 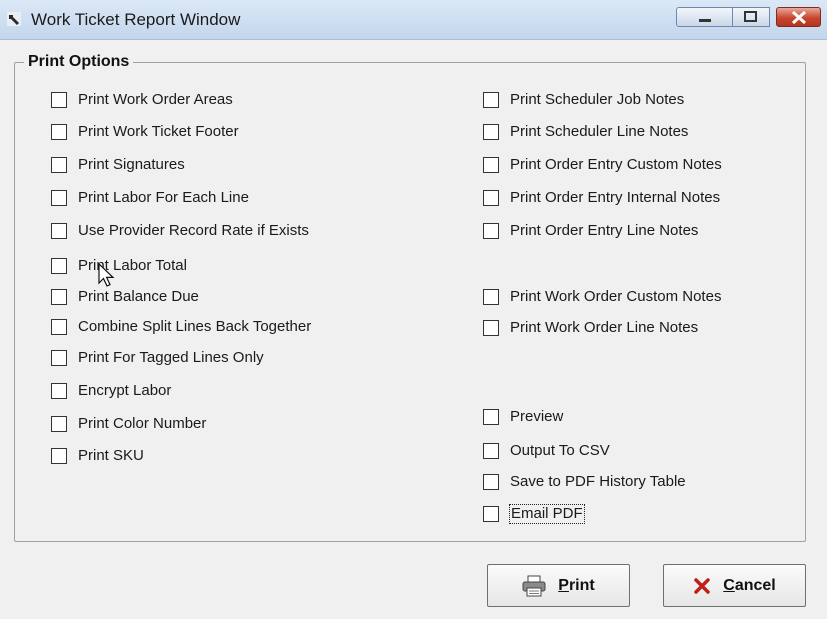 I want to click on close-icon, so click(x=799, y=17).